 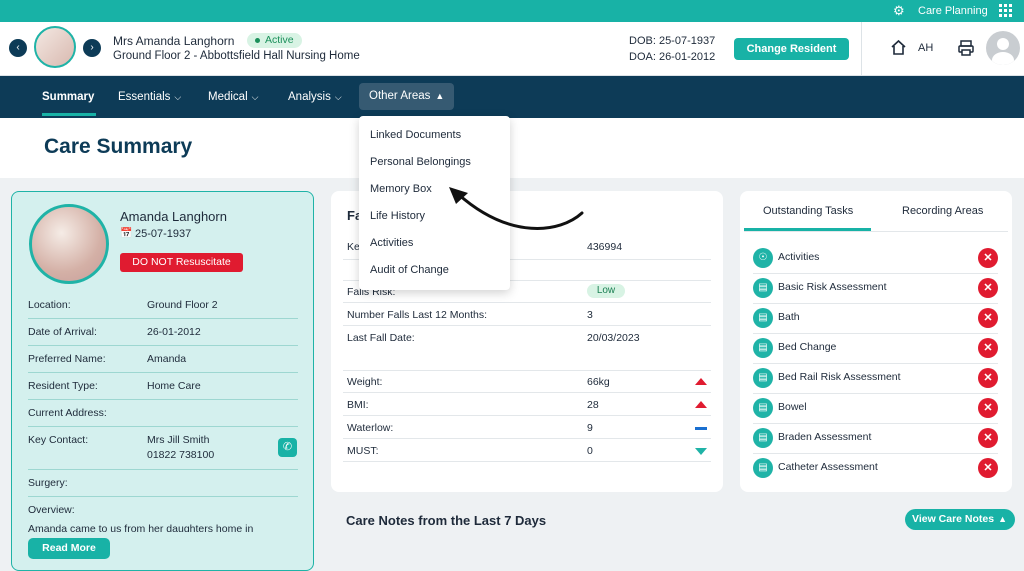 What do you see at coordinates (126, 233) in the screenshot?
I see `calendar-icon: 📅` at bounding box center [126, 233].